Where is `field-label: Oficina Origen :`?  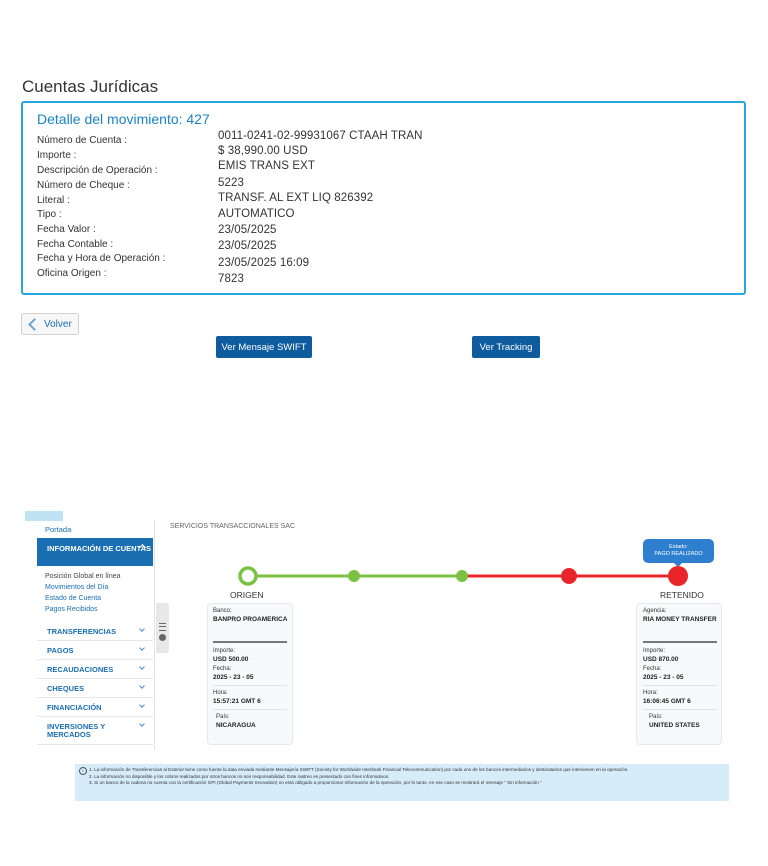 field-label: Oficina Origen : is located at coordinates (72, 273).